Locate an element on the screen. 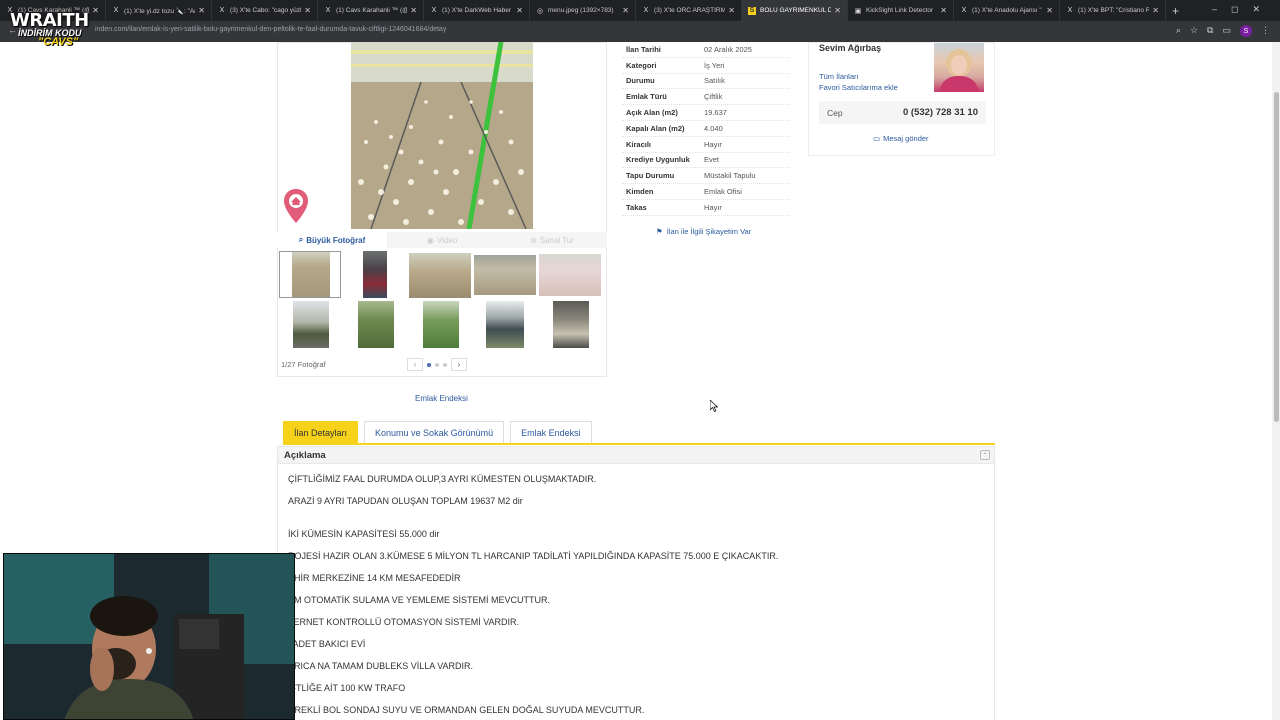 This screenshot has height=720, width=1280. tab-5: ◎ menu.jpeg (1392×783) ✕ is located at coordinates (583, 10).